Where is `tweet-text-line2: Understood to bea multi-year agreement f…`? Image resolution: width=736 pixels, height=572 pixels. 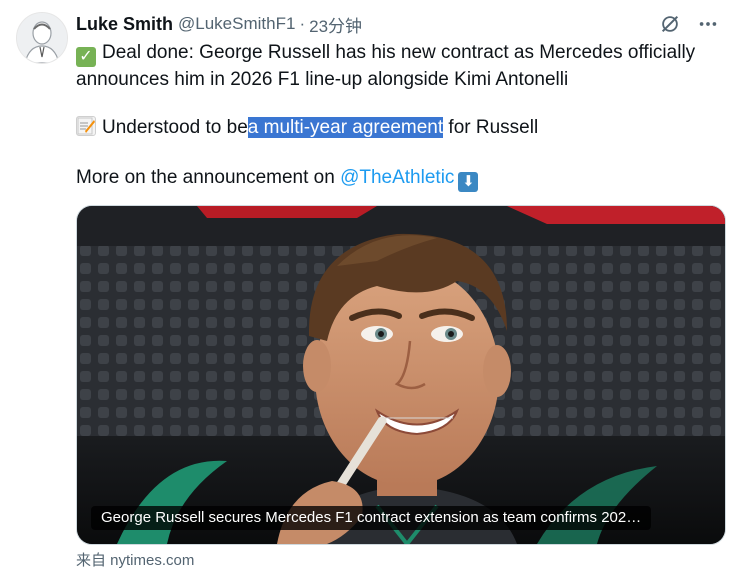
tweet-text-line2: Understood to bea multi-year agreement f… is located at coordinates (401, 127).